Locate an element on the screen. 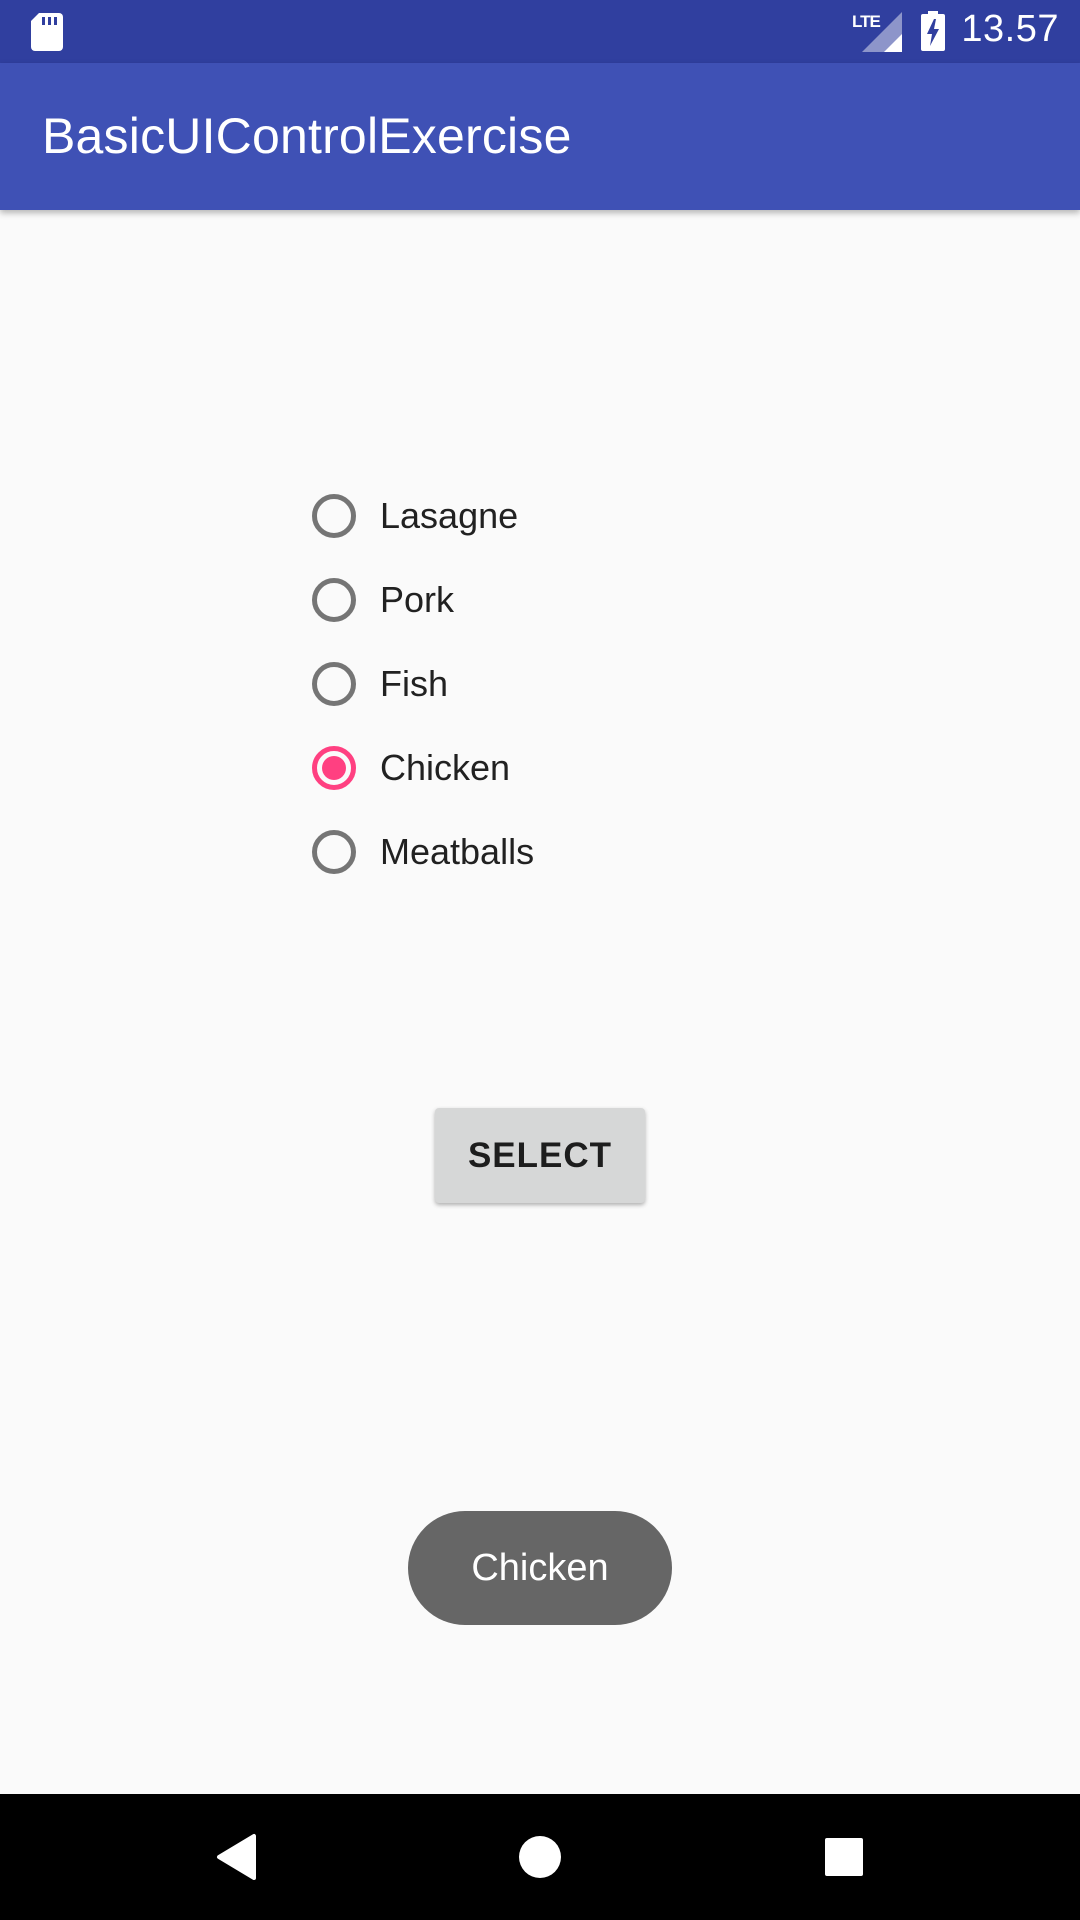 The image size is (1080, 1920). clock: 13.57 is located at coordinates (1010, 29).